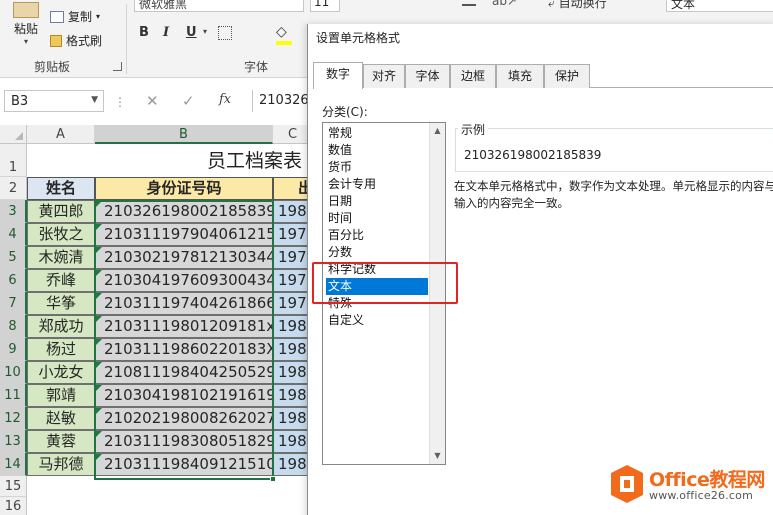 The height and width of the screenshot is (515, 773). I want to click on row-header: 4, so click(13, 234).